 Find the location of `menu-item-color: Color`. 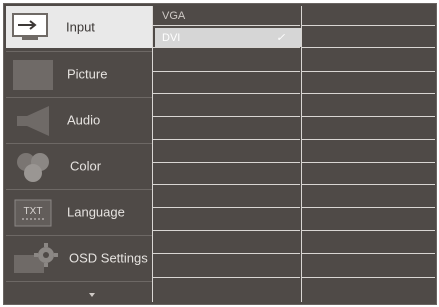

menu-item-color: Color is located at coordinates (79, 166).